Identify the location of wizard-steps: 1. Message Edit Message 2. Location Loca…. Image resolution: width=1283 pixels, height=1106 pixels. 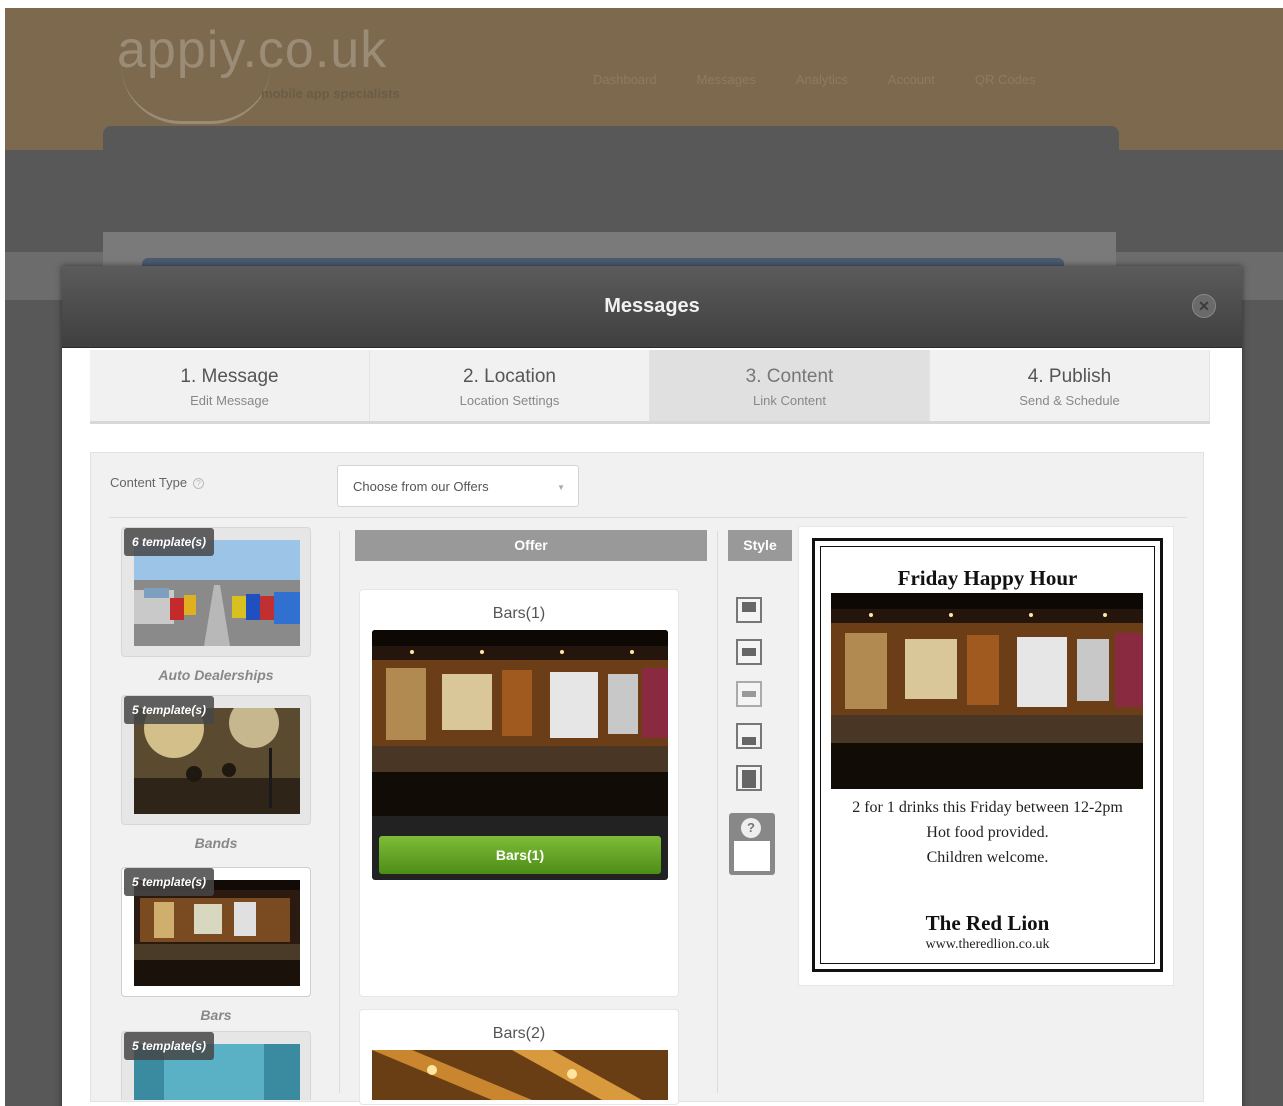
(650, 387).